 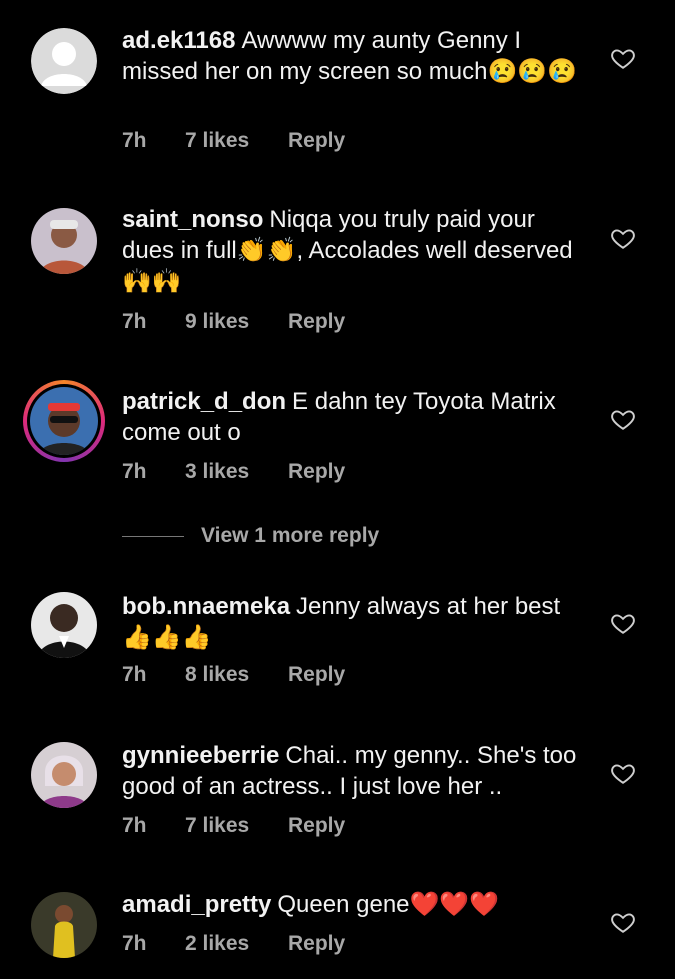 I want to click on comment-meta: 7h 8 likes Reply, so click(x=233, y=675).